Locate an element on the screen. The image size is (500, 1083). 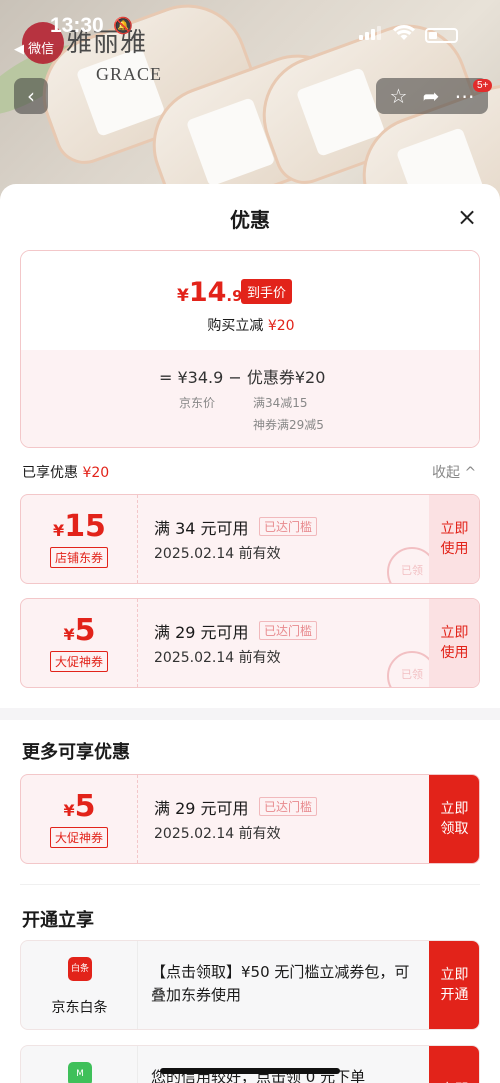
mute-icon: 🔕 is located at coordinates (123, 25).